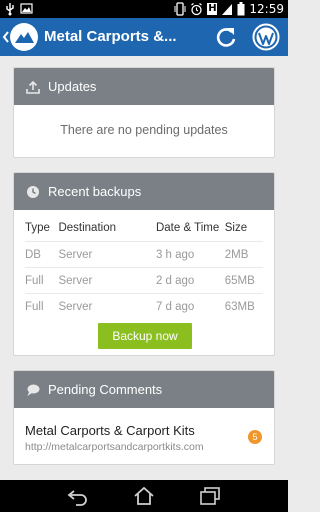  Describe the element at coordinates (144, 112) in the screenshot. I see `updates-card: Updates There are no pending updates` at that location.